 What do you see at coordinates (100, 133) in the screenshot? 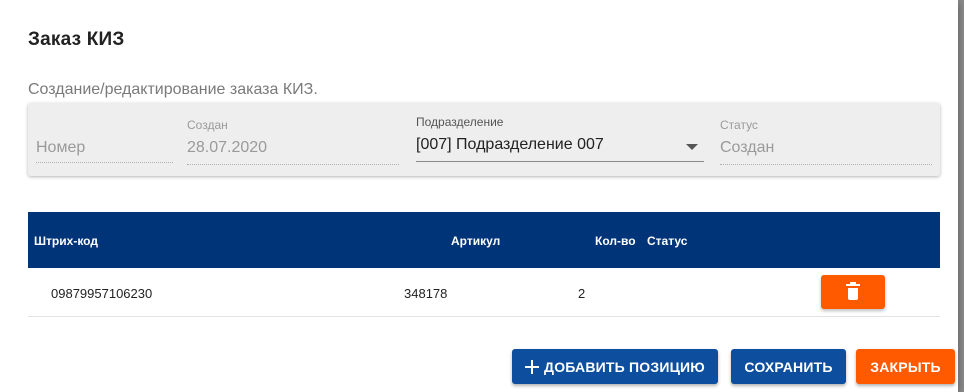
I see `number-field: Номер` at bounding box center [100, 133].